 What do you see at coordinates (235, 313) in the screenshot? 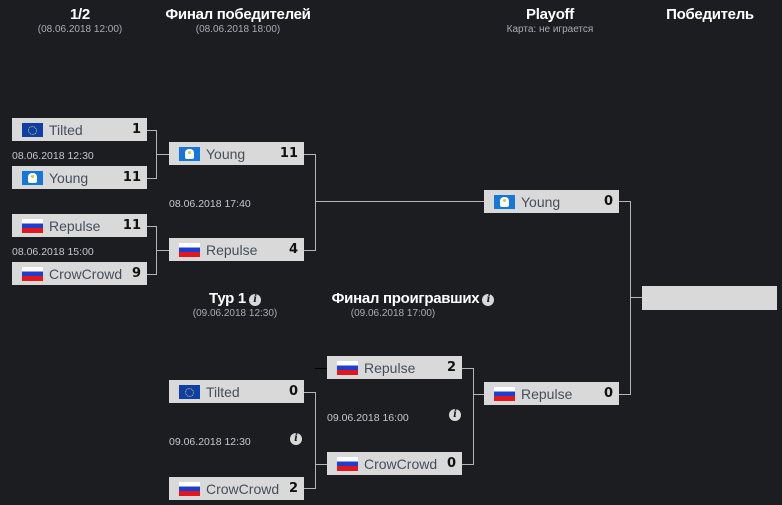
I see `column-subtitle-round1: (09.06.2018 12:30)` at bounding box center [235, 313].